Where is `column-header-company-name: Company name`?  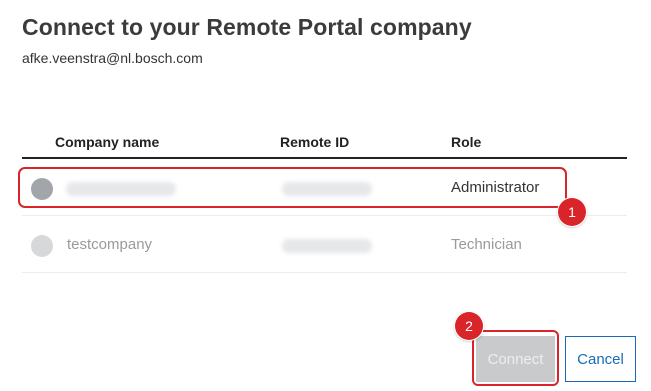 column-header-company-name: Company name is located at coordinates (107, 142).